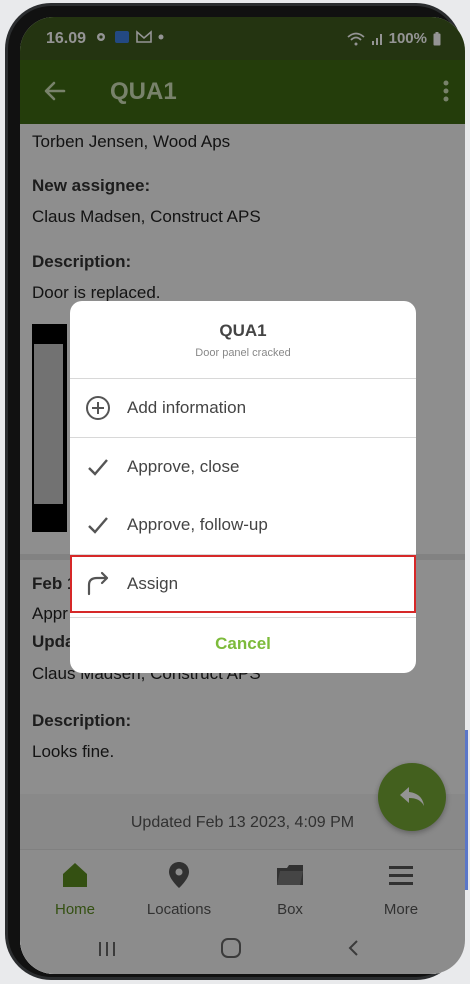 The height and width of the screenshot is (984, 470). I want to click on option-add-information: Add information, so click(243, 408).